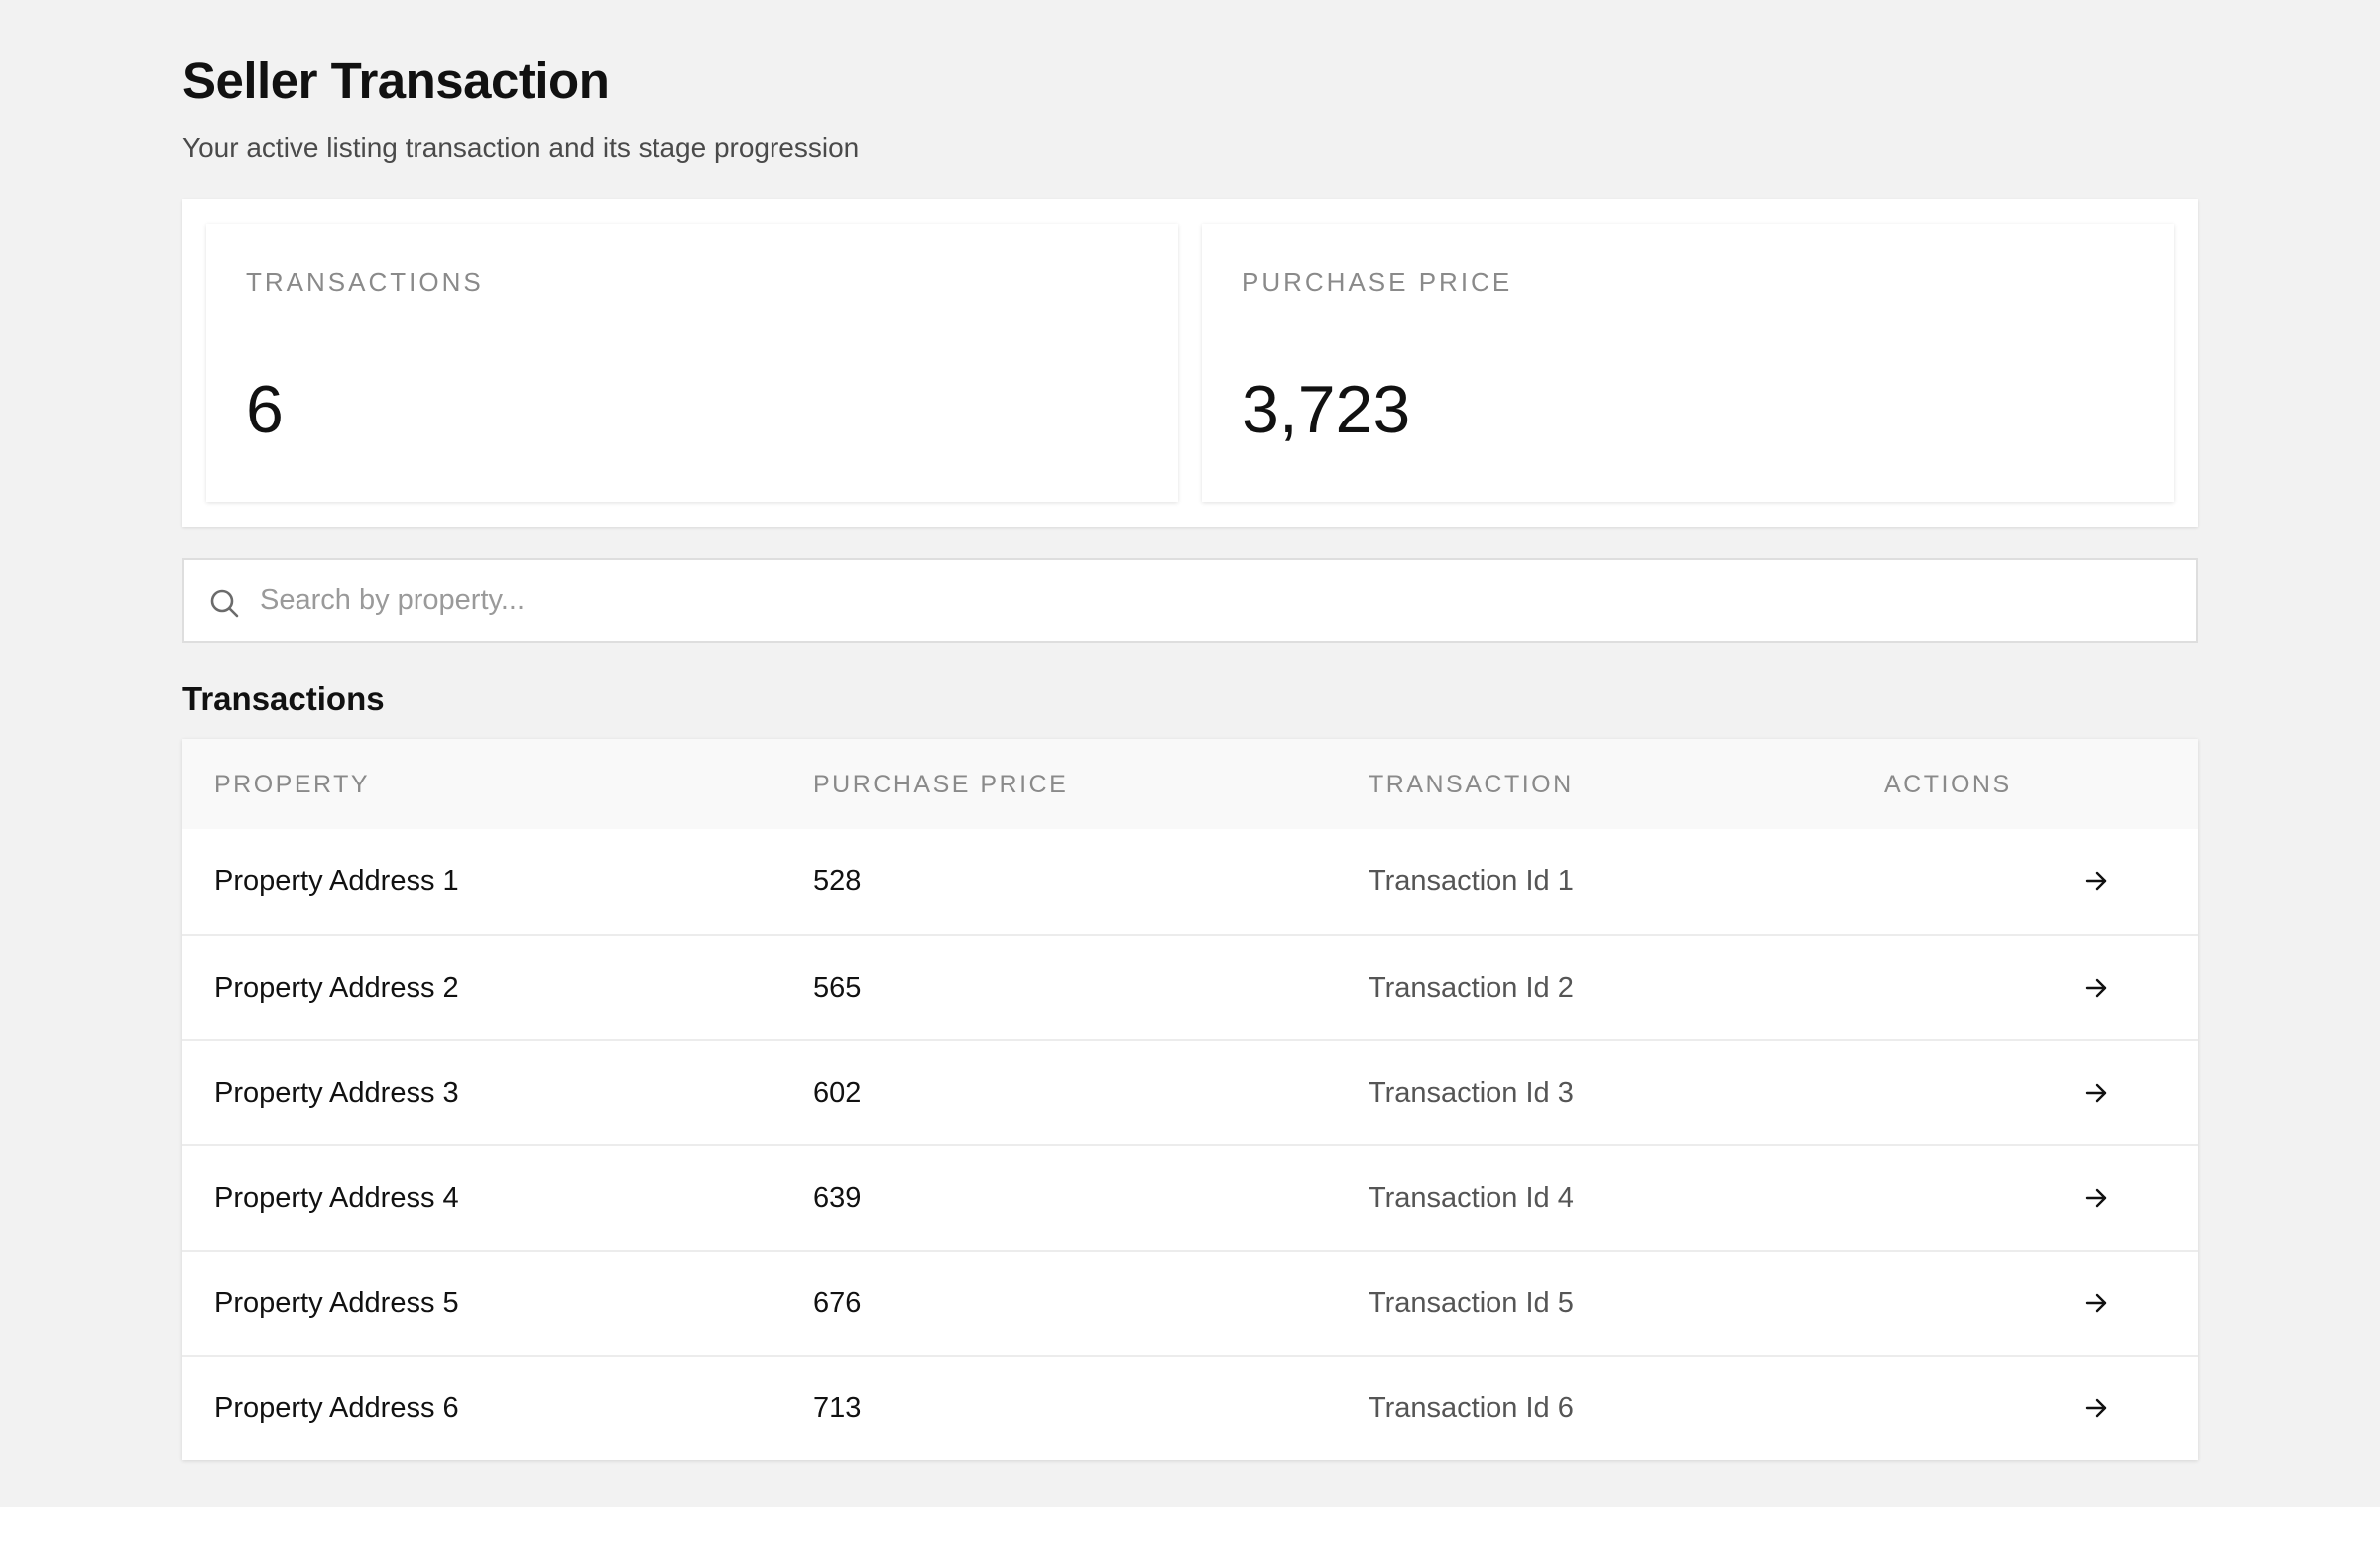 The image size is (2380, 1563). Describe the element at coordinates (941, 784) in the screenshot. I see `column-header-purchase-price: PURCHASE PRICE` at that location.